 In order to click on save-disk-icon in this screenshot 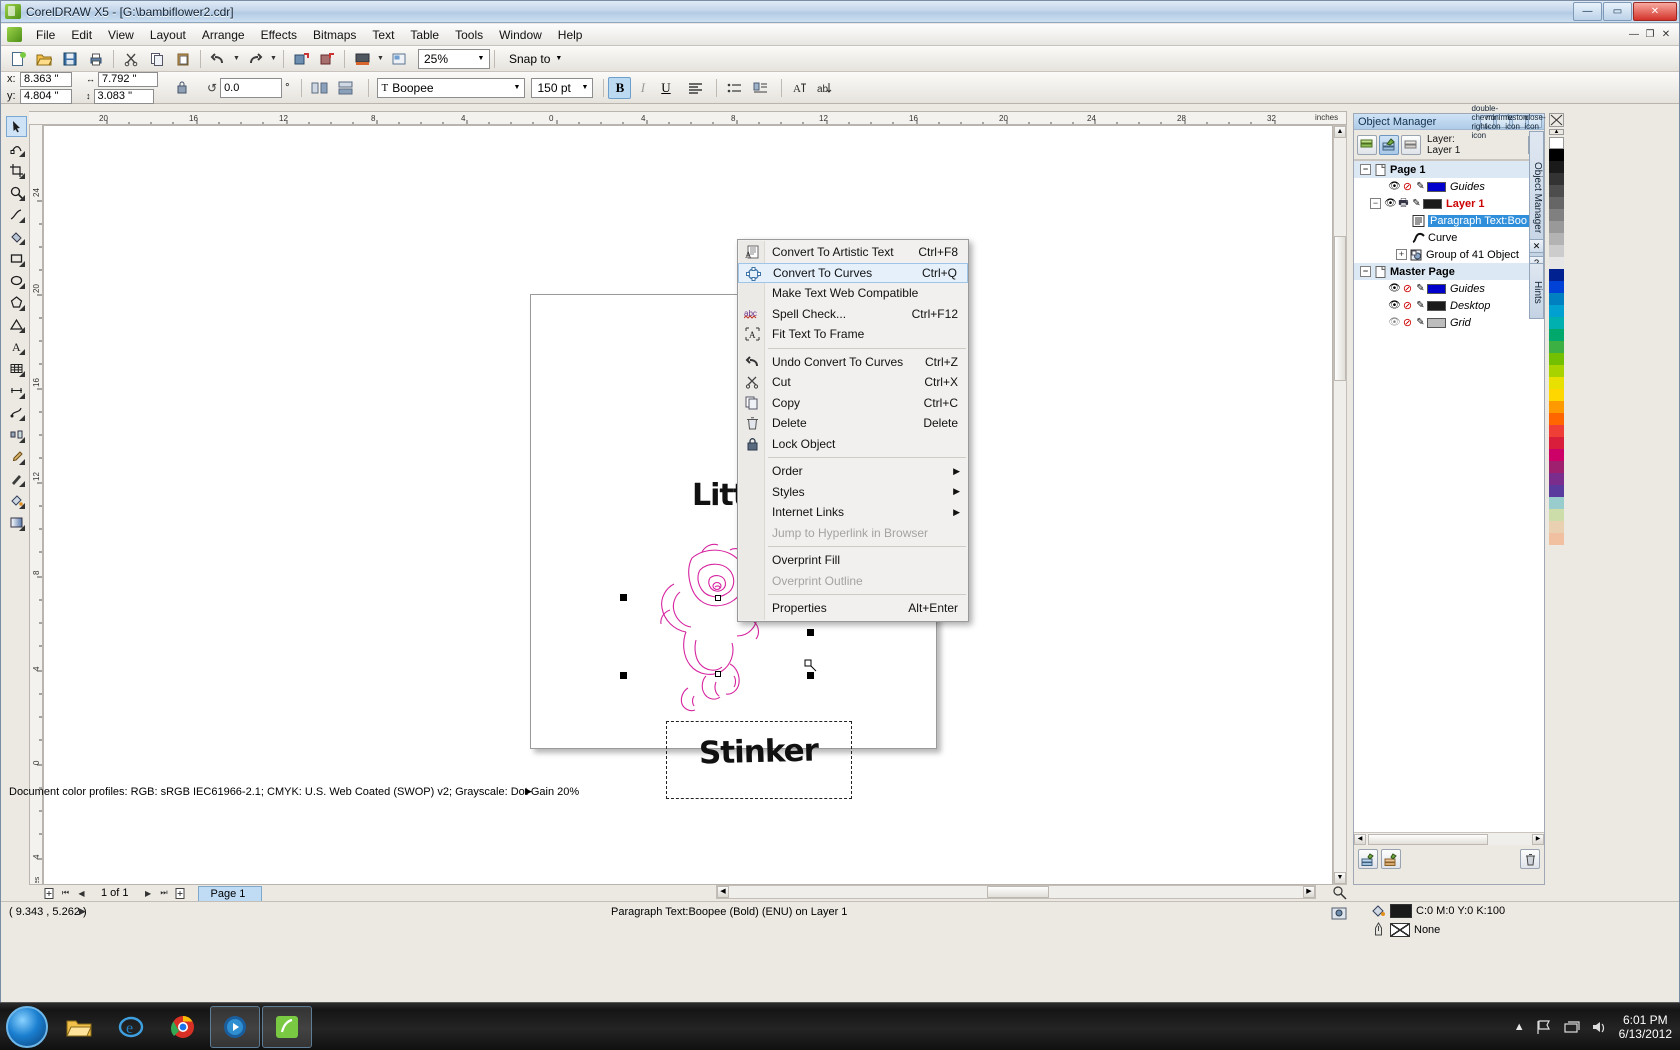, I will do `click(70, 58)`.